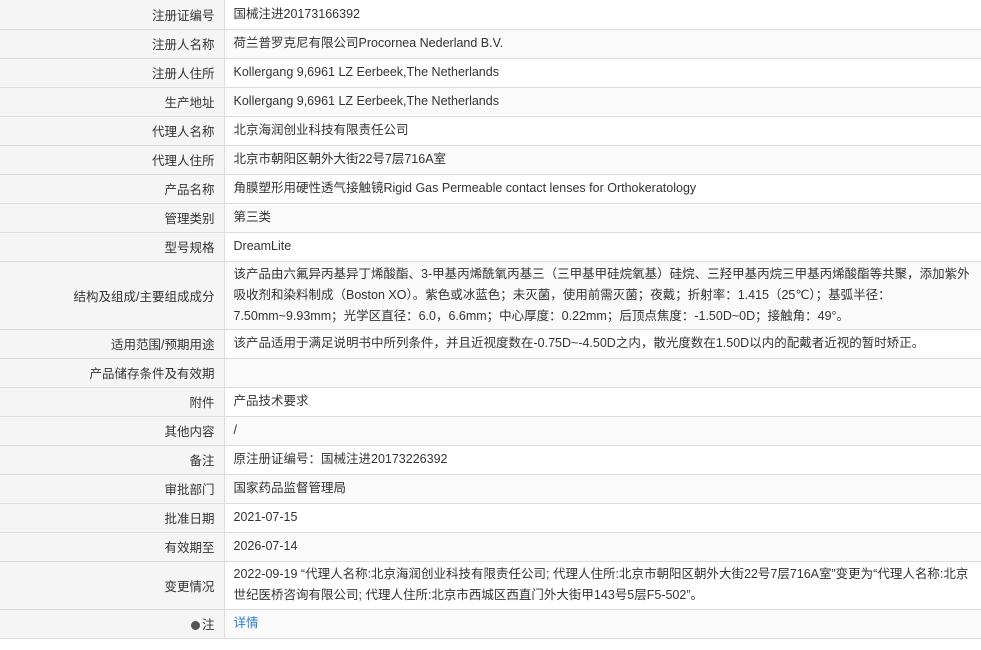  What do you see at coordinates (112, 131) in the screenshot?
I see `field-label: 代理人名称` at bounding box center [112, 131].